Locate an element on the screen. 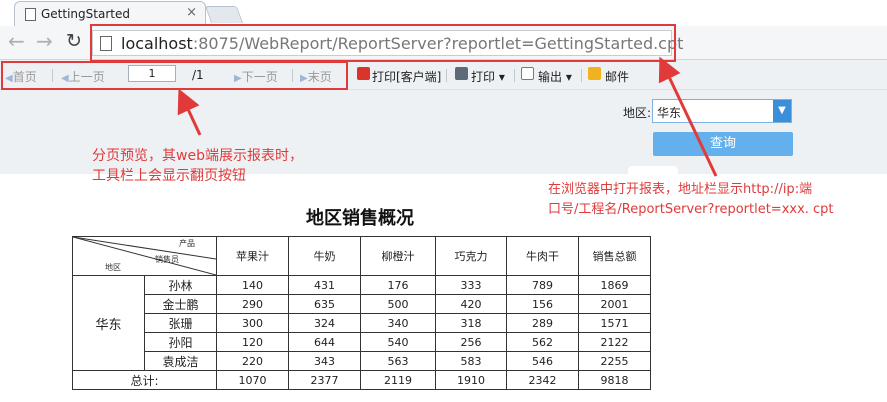 The height and width of the screenshot is (402, 887). pager-annotation-line1: 分页预览，其web端展示报表时， is located at coordinates (197, 156).